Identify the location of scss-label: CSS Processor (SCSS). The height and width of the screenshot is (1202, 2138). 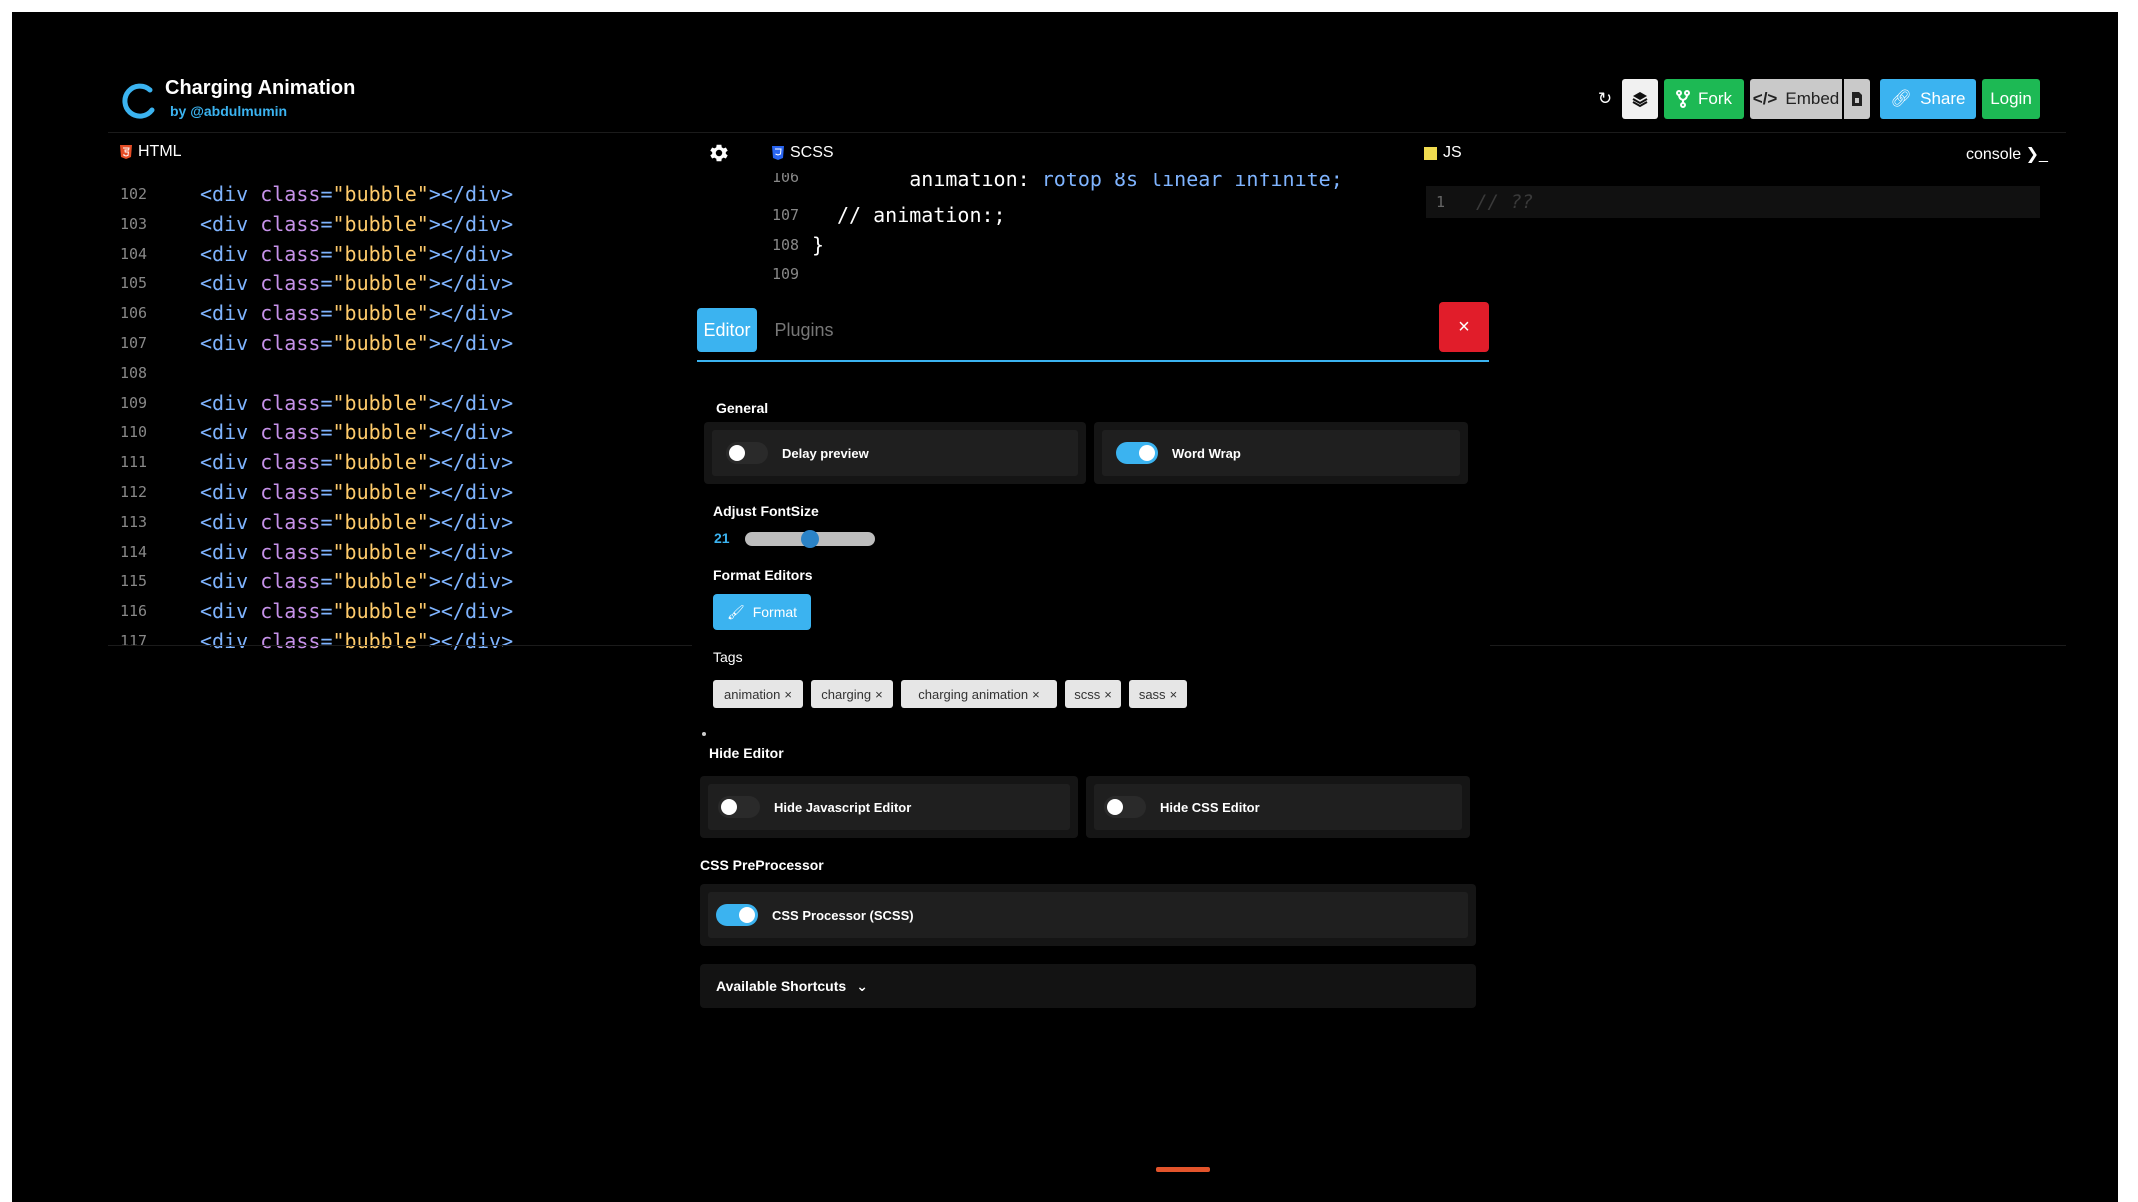
(843, 915).